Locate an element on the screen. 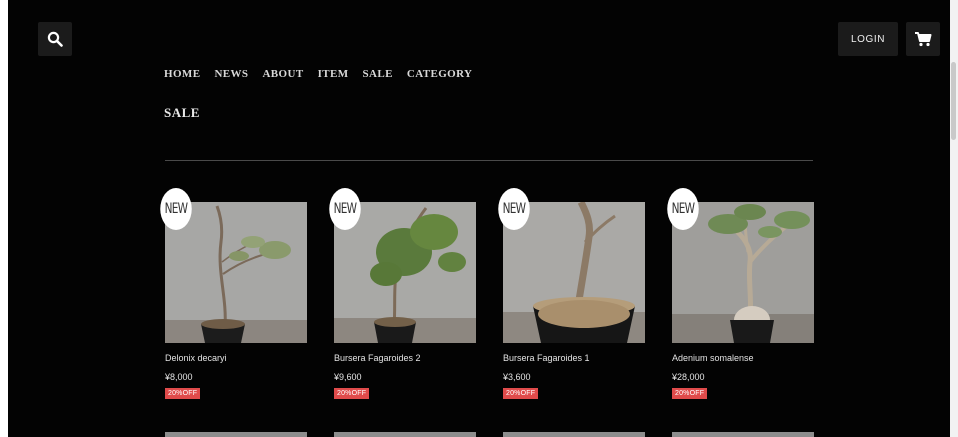 The image size is (958, 437). page-title: SALE is located at coordinates (182, 112).